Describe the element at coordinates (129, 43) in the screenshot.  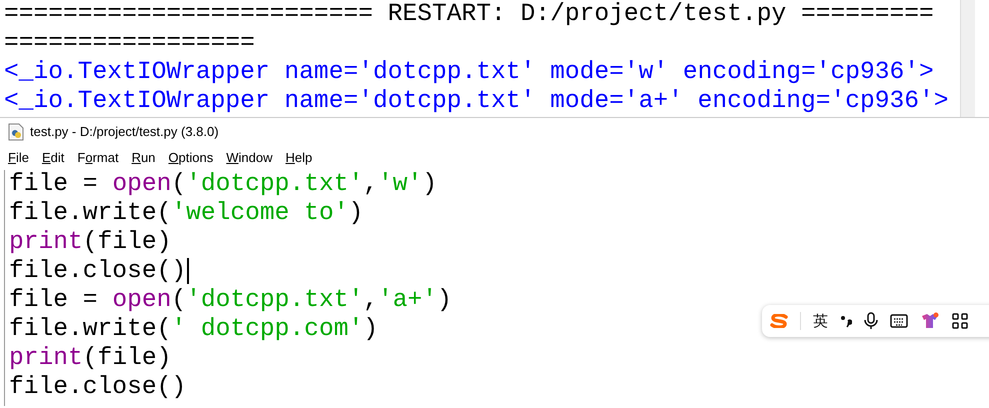
I see `restart-line: =================` at that location.